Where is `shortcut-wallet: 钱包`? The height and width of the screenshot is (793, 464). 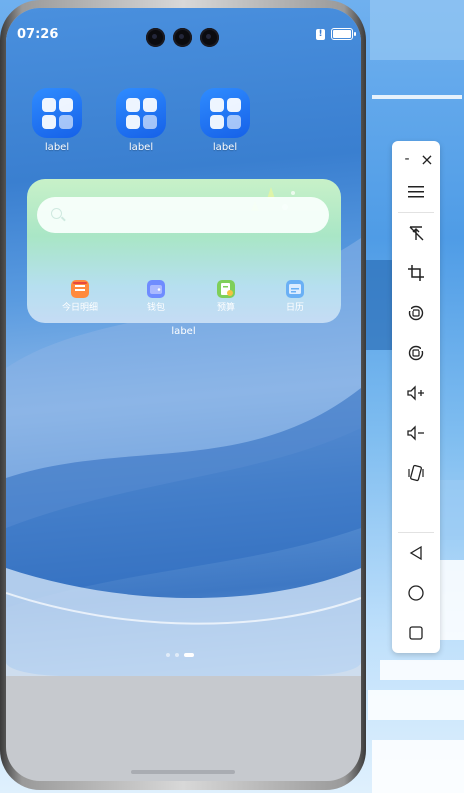 shortcut-wallet: 钱包 is located at coordinates (156, 296).